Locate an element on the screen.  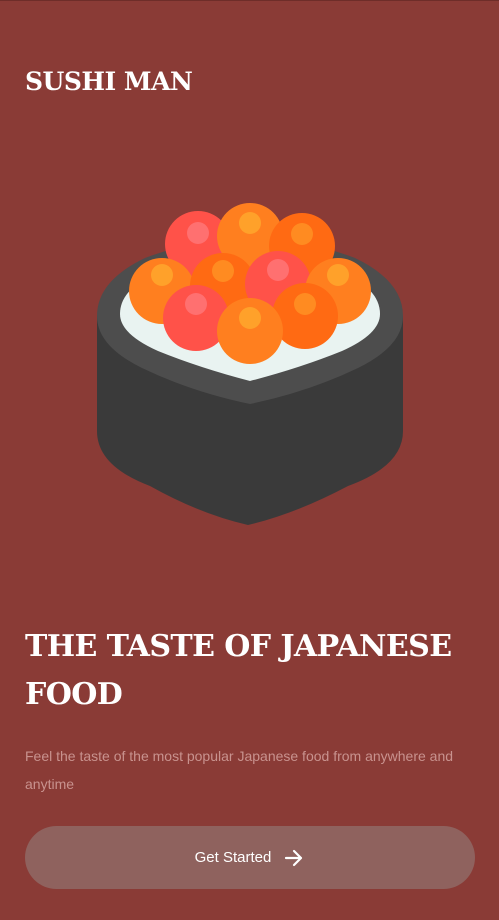
brand-title: SUSHI MAN is located at coordinates (109, 81).